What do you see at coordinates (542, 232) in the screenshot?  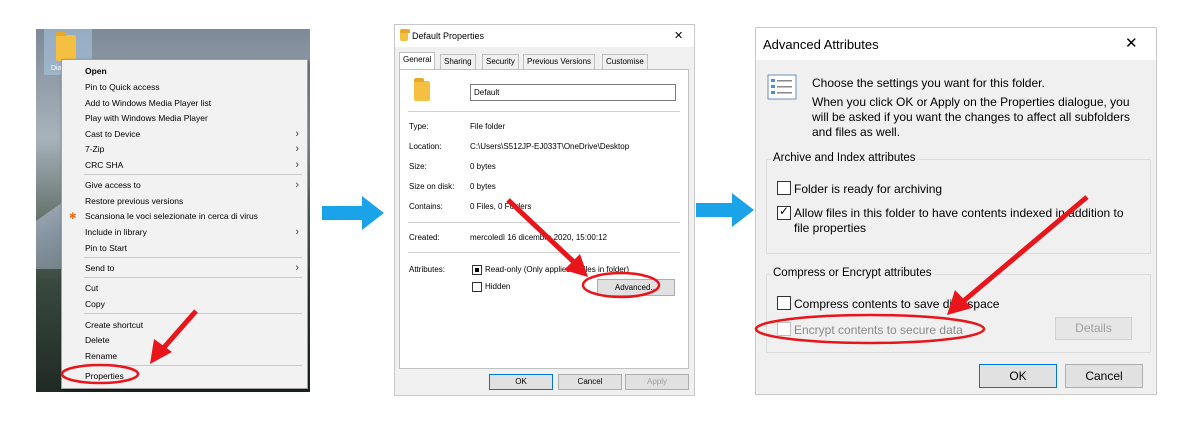 I see `red-arrow-advanced` at bounding box center [542, 232].